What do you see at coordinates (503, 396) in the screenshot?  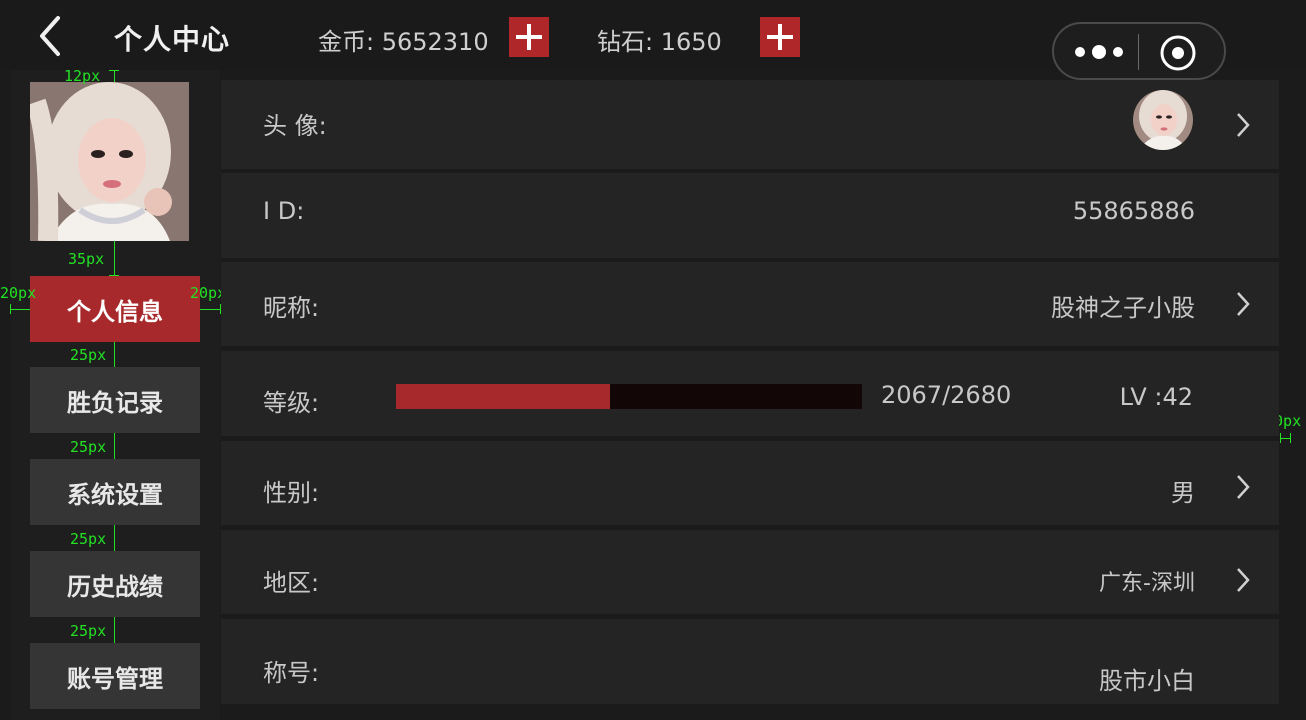 I see `level-progress-fill` at bounding box center [503, 396].